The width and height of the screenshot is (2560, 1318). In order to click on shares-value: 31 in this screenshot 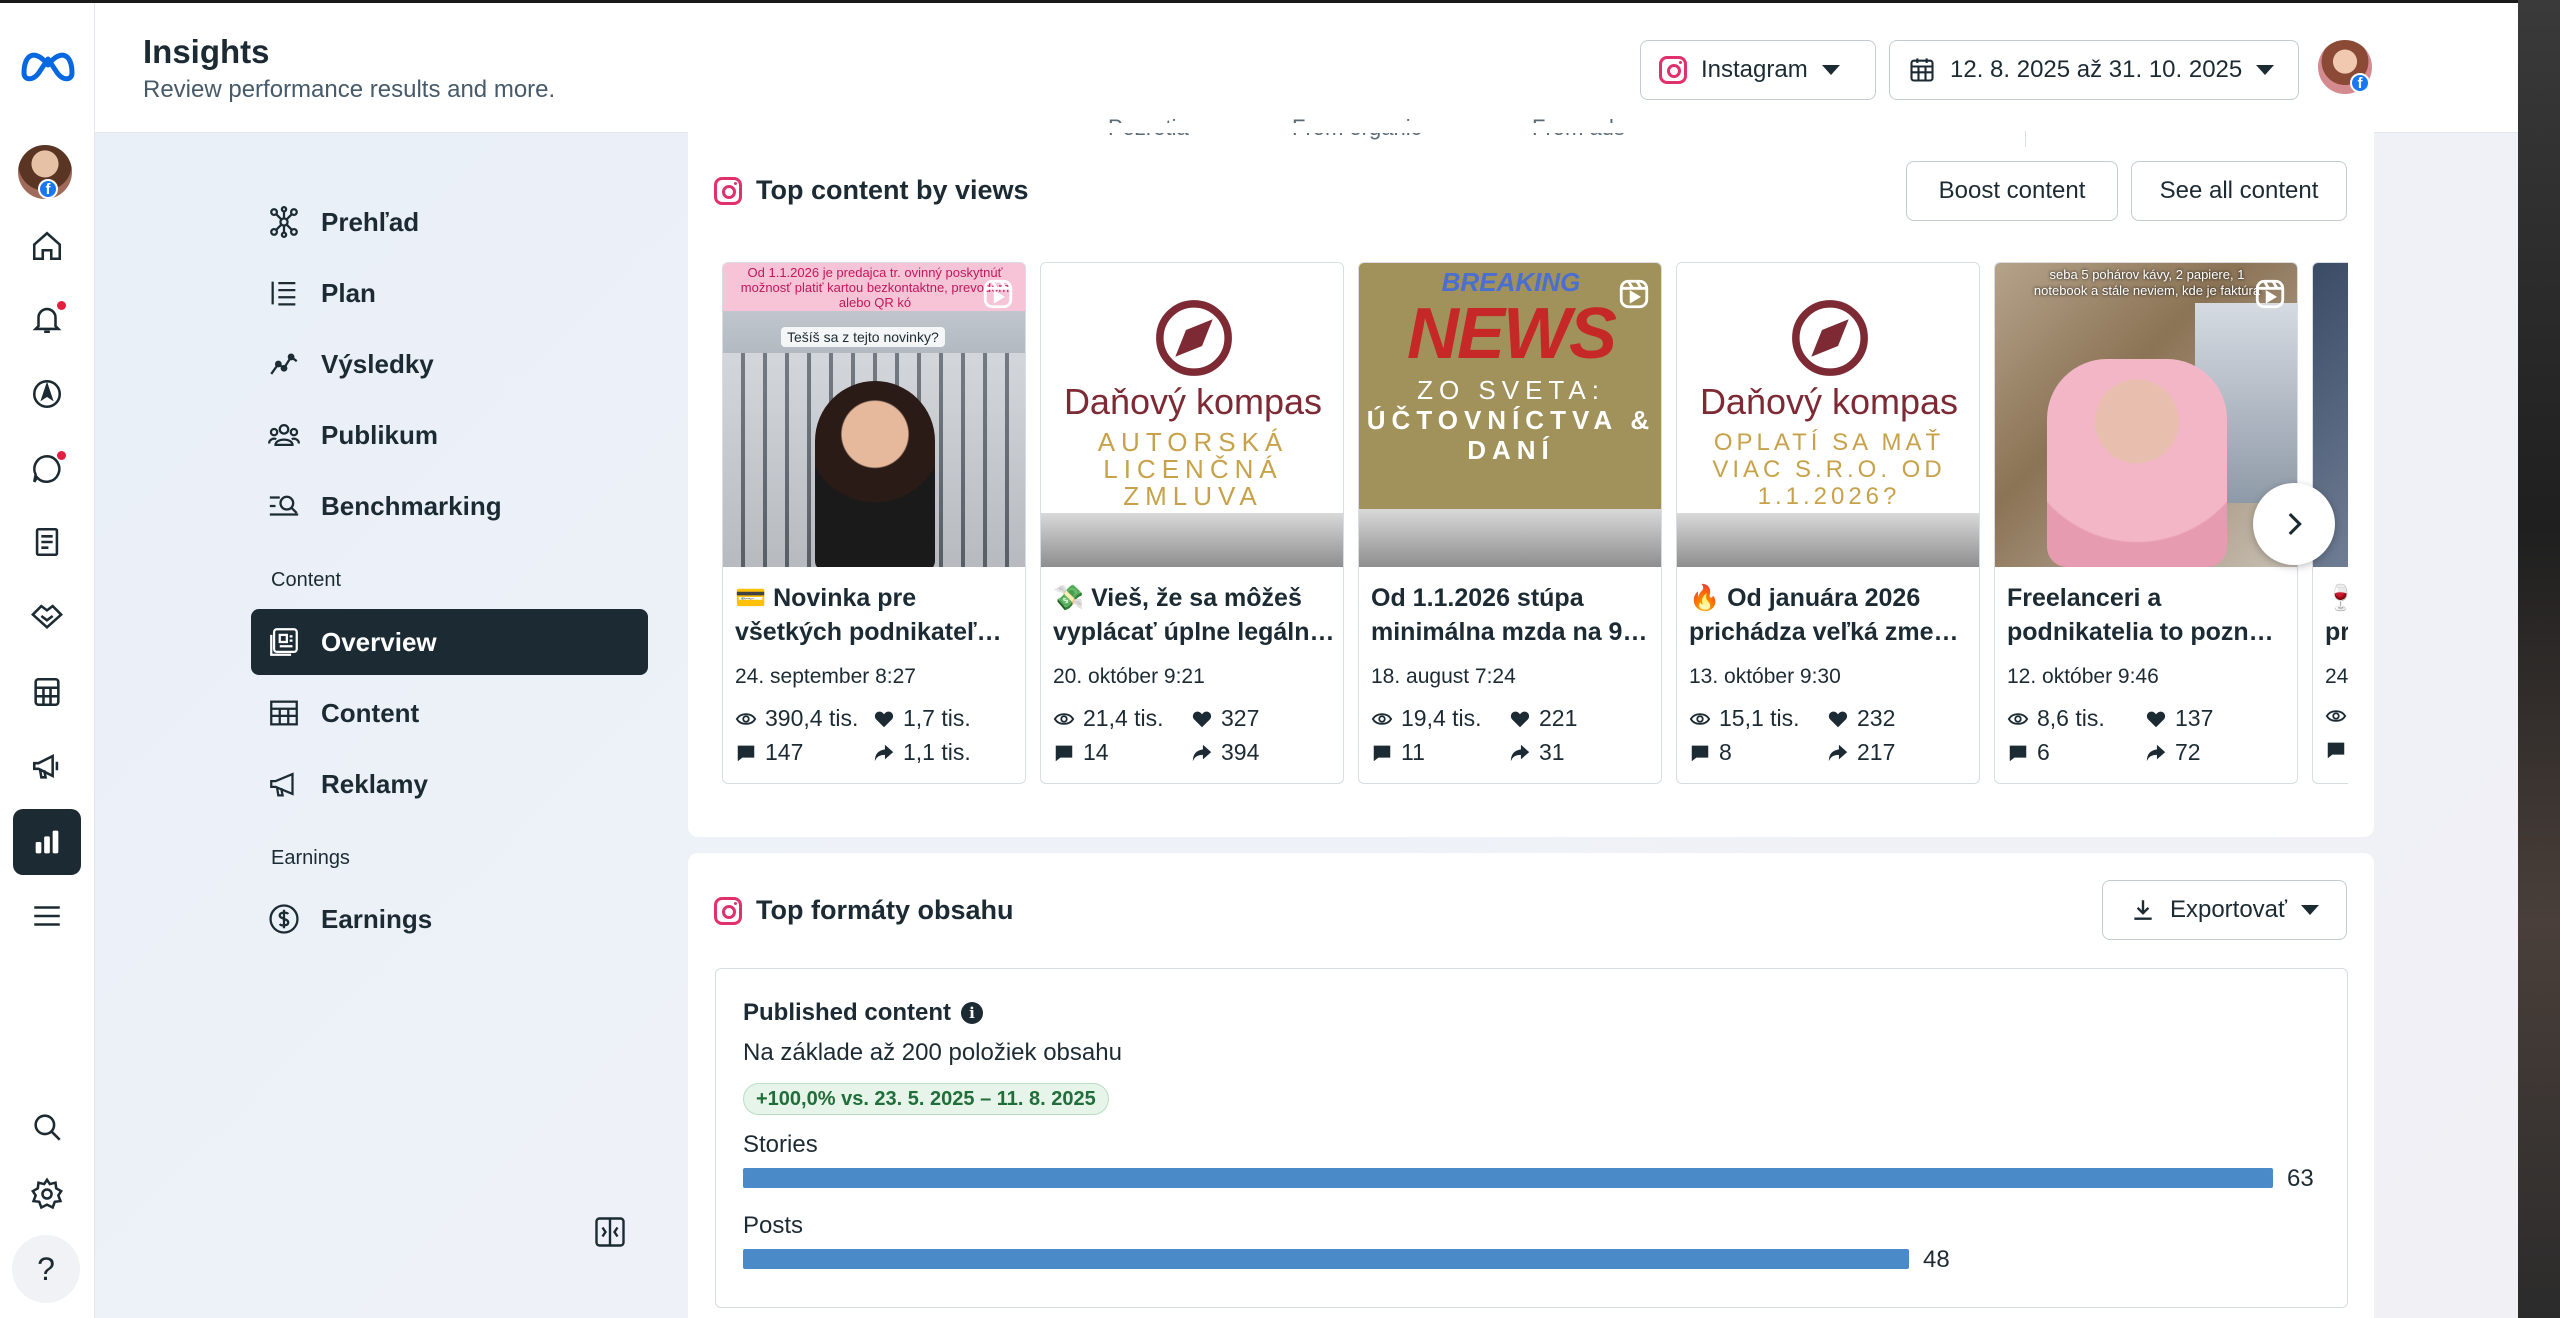, I will do `click(1552, 752)`.